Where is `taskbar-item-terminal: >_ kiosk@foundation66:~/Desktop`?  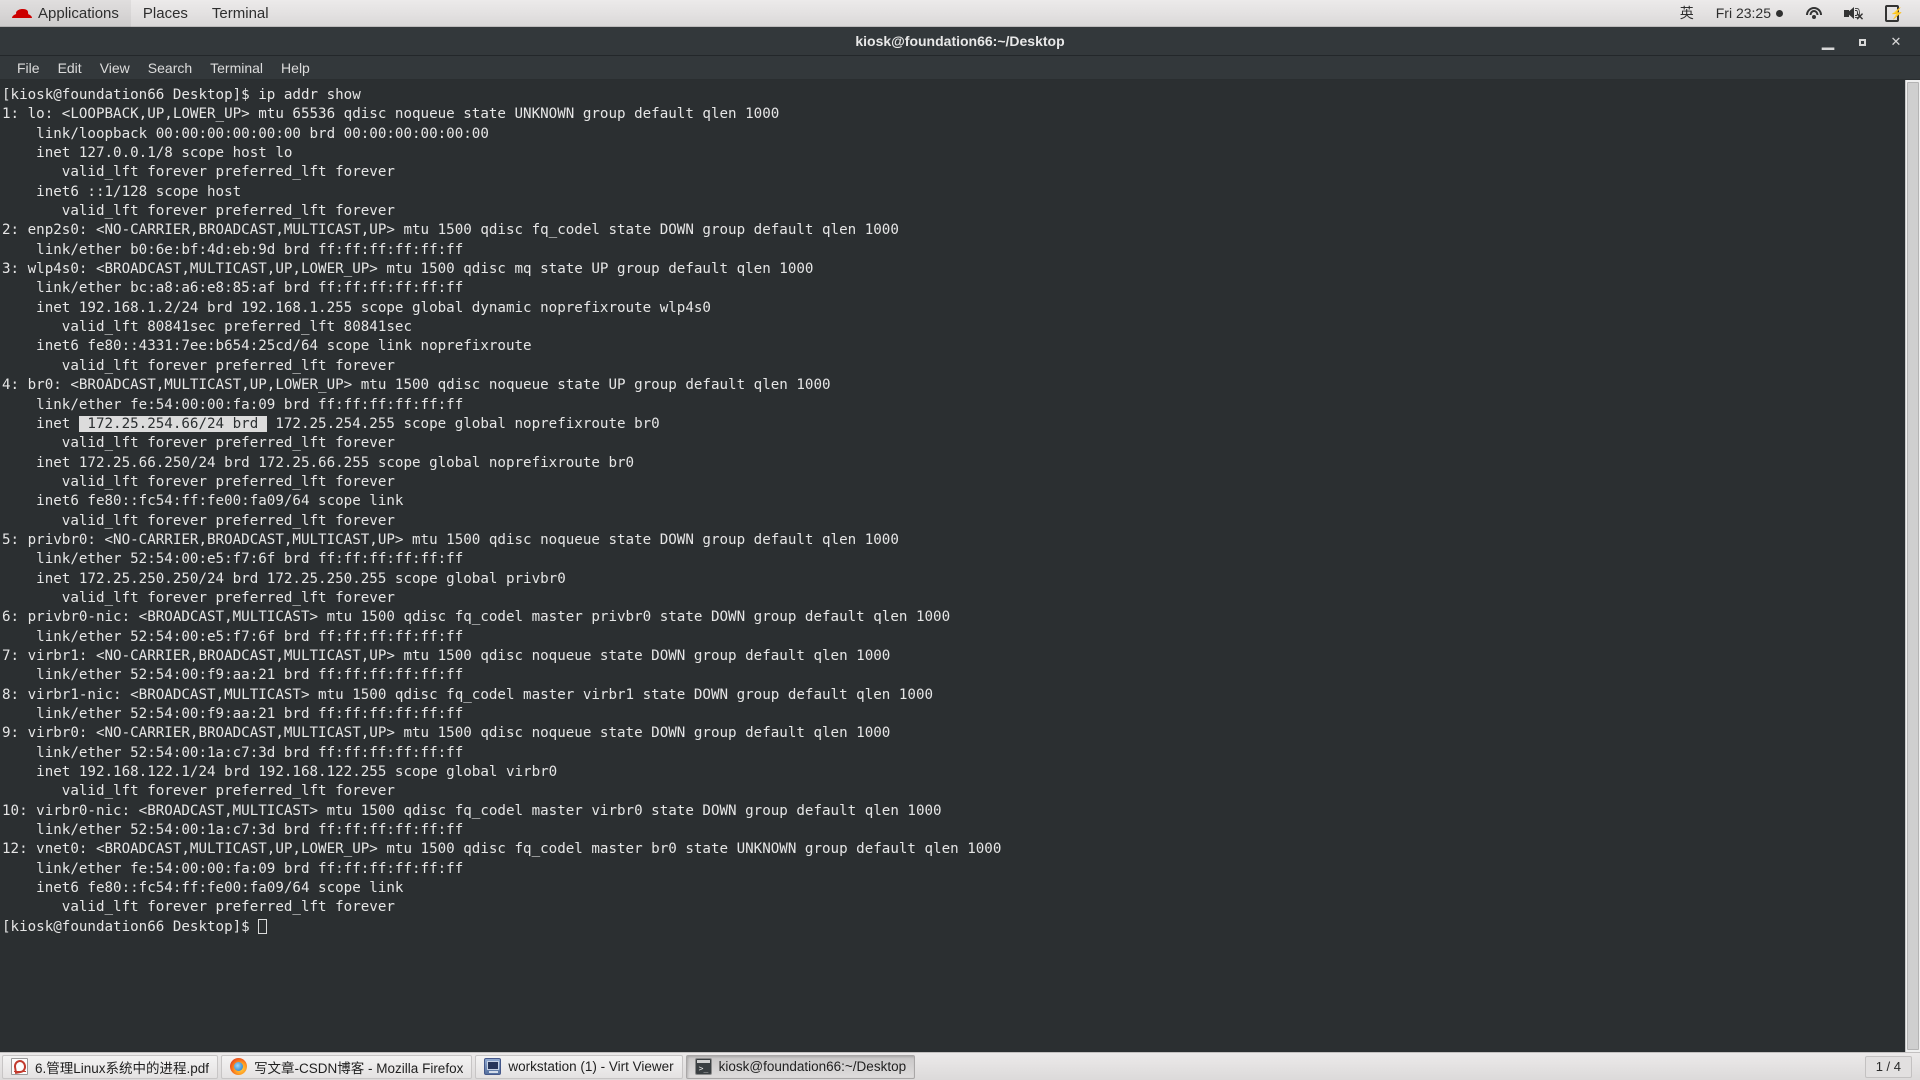 taskbar-item-terminal: >_ kiosk@foundation66:~/Desktop is located at coordinates (800, 1066).